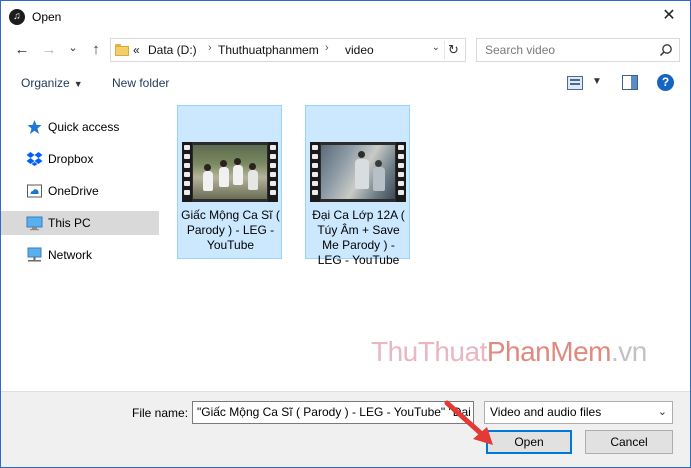  I want to click on organize-label: Organize, so click(45, 83).